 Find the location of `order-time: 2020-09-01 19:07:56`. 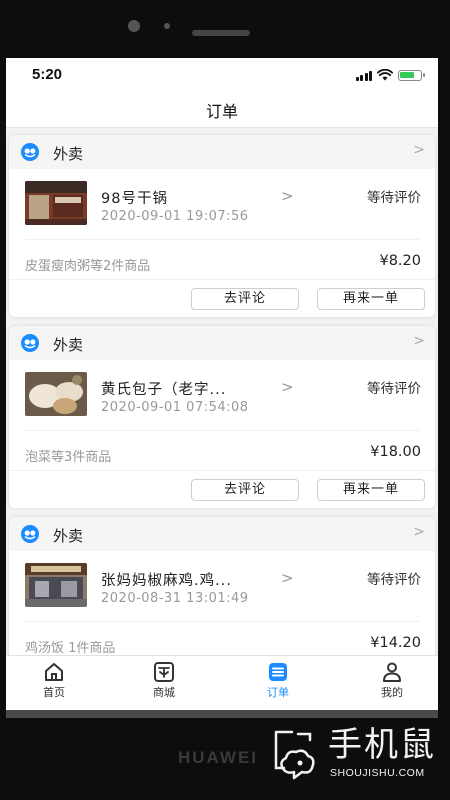

order-time: 2020-09-01 19:07:56 is located at coordinates (175, 216).